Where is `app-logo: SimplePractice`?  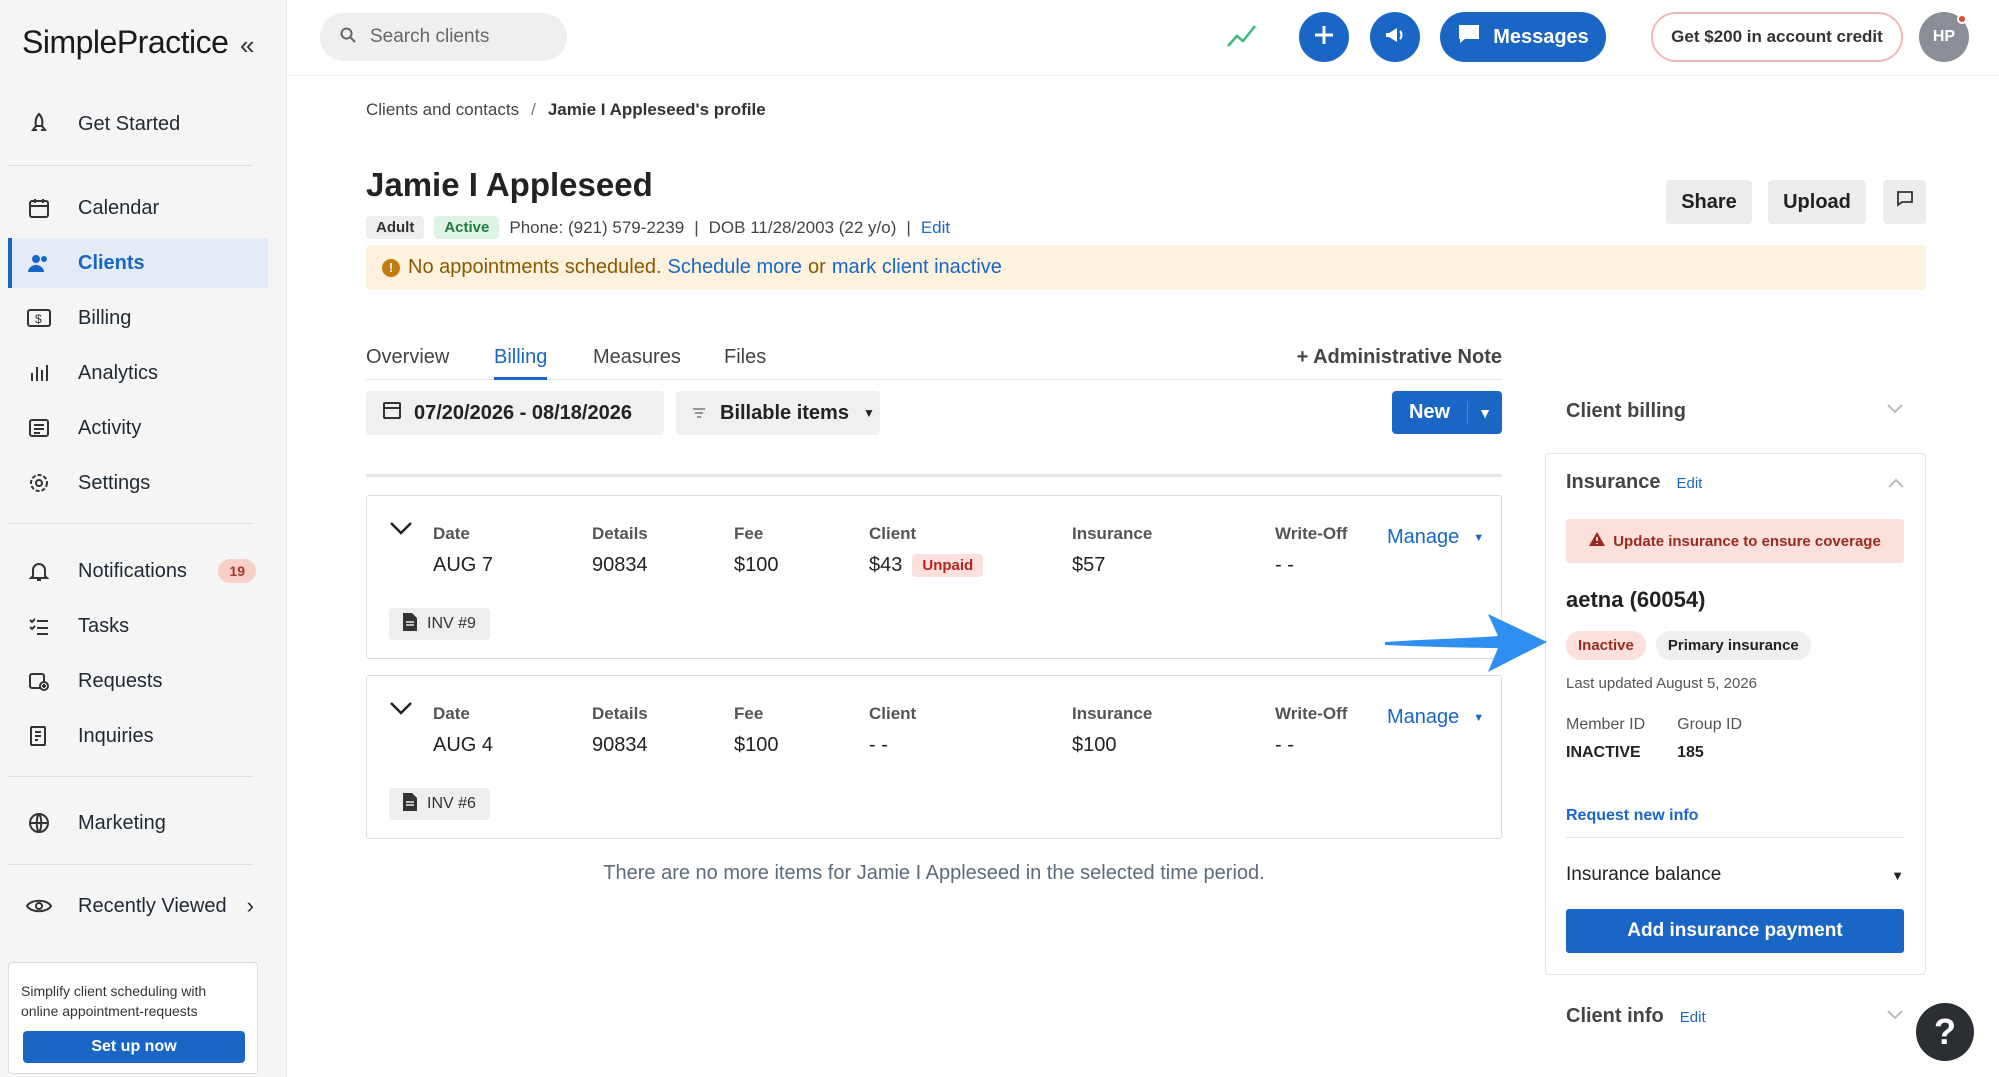 app-logo: SimplePractice is located at coordinates (125, 42).